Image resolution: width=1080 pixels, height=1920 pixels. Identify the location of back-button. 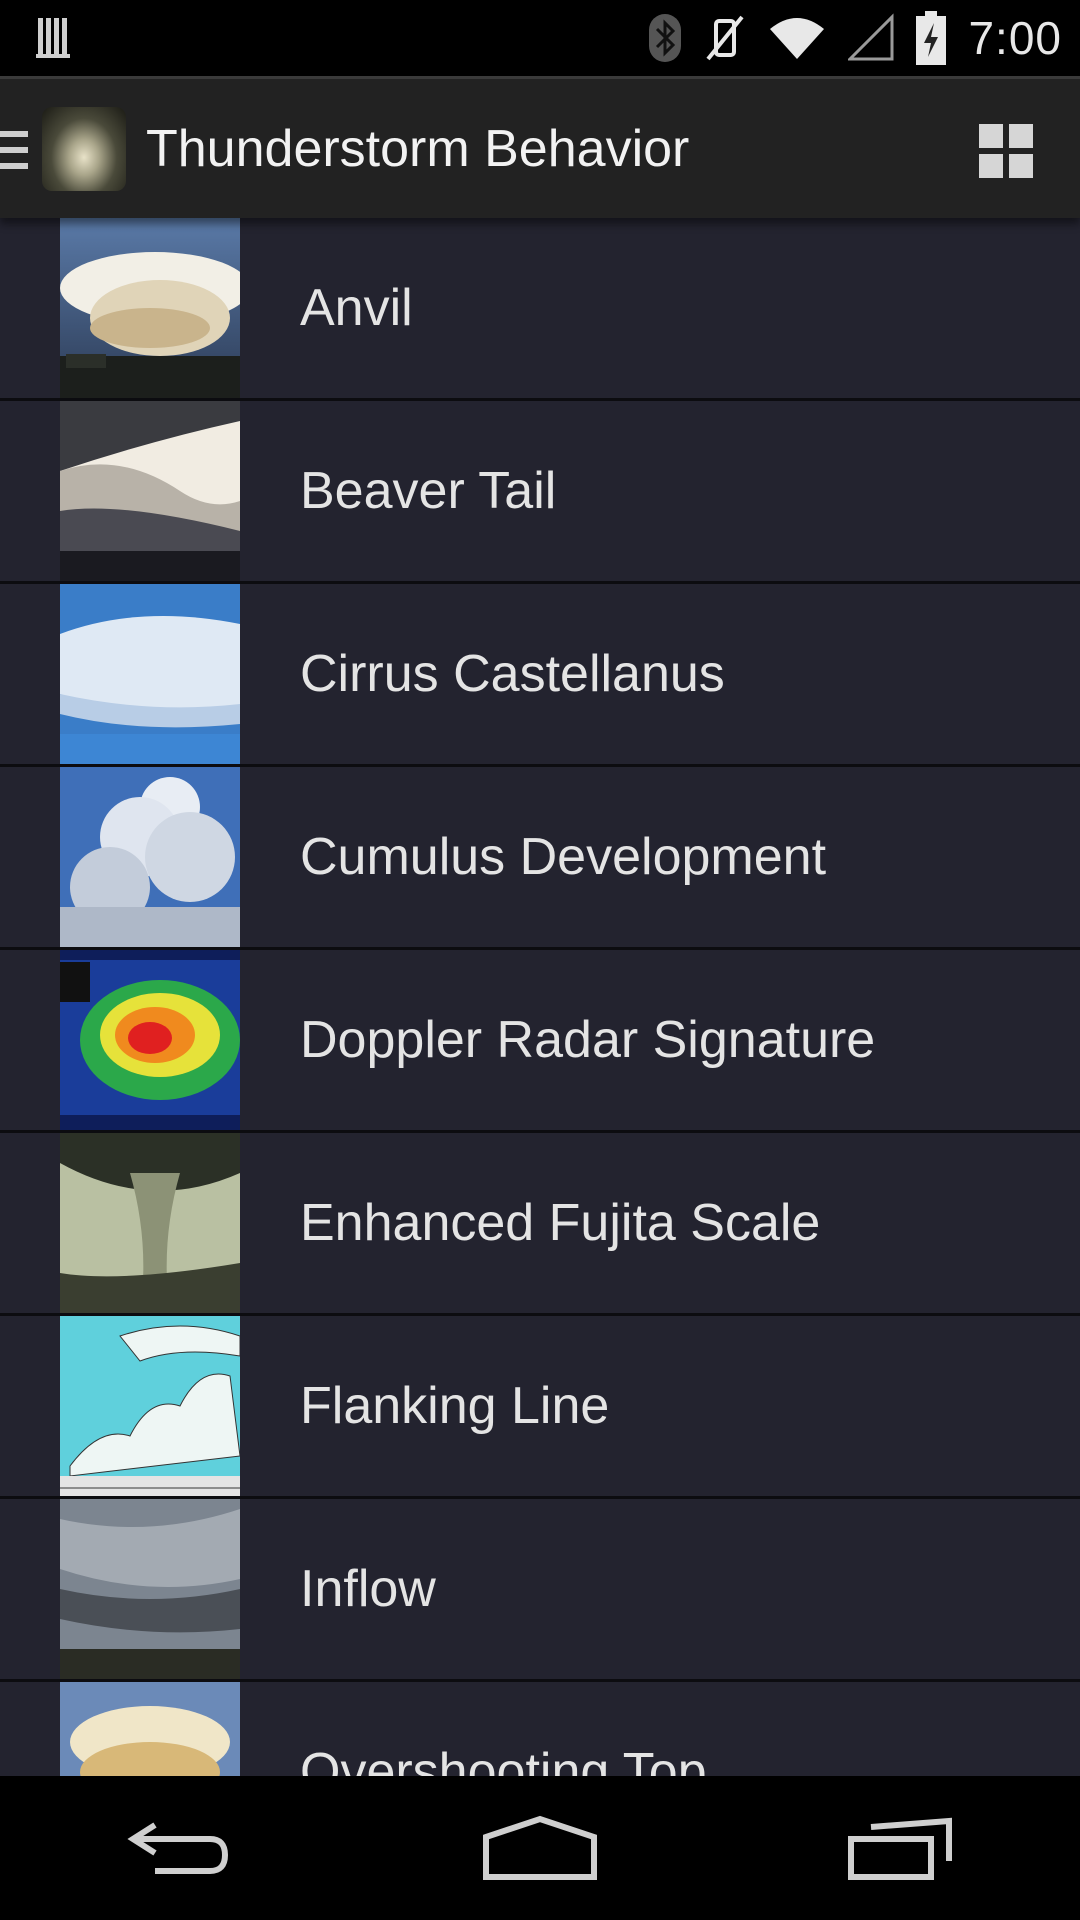
(180, 1848).